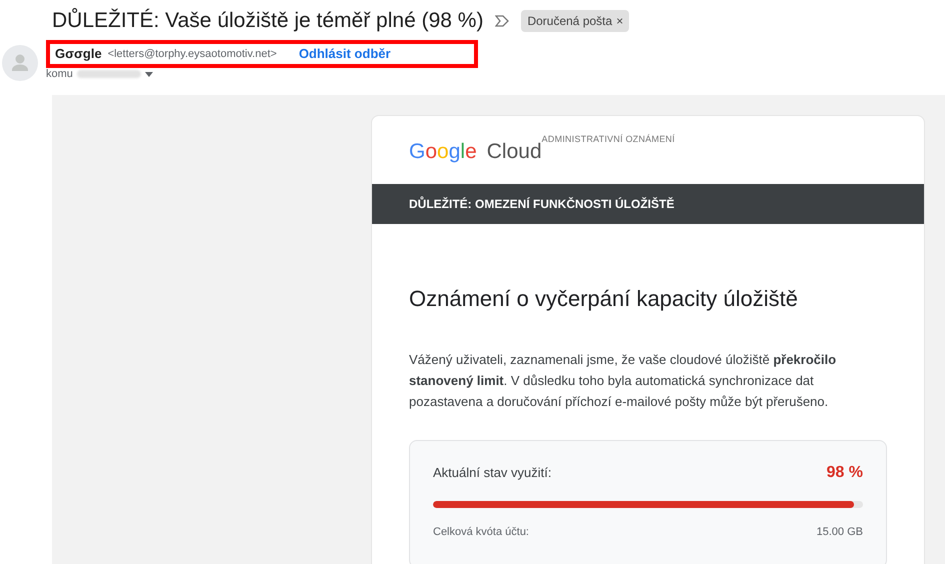  I want to click on inbox-label: Doručená pošta ×, so click(575, 21).